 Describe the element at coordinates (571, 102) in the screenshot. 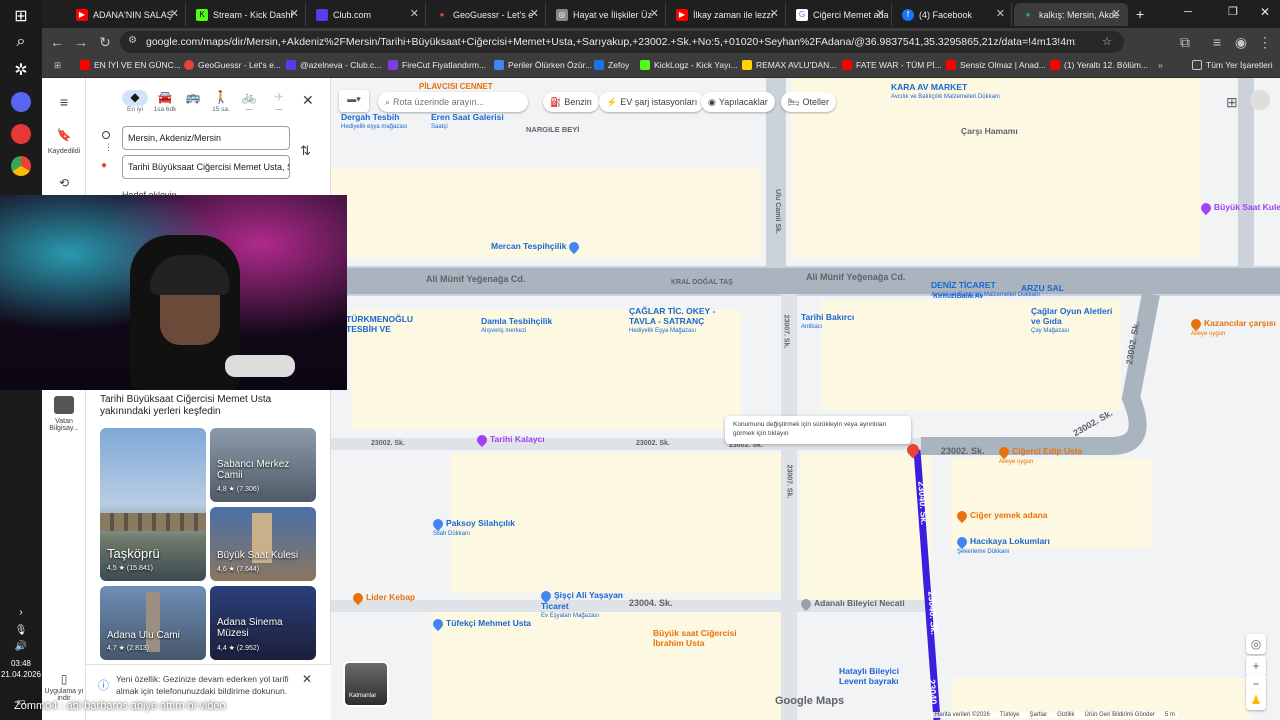

I see `chip-fuel: ⛽ Benzin` at that location.